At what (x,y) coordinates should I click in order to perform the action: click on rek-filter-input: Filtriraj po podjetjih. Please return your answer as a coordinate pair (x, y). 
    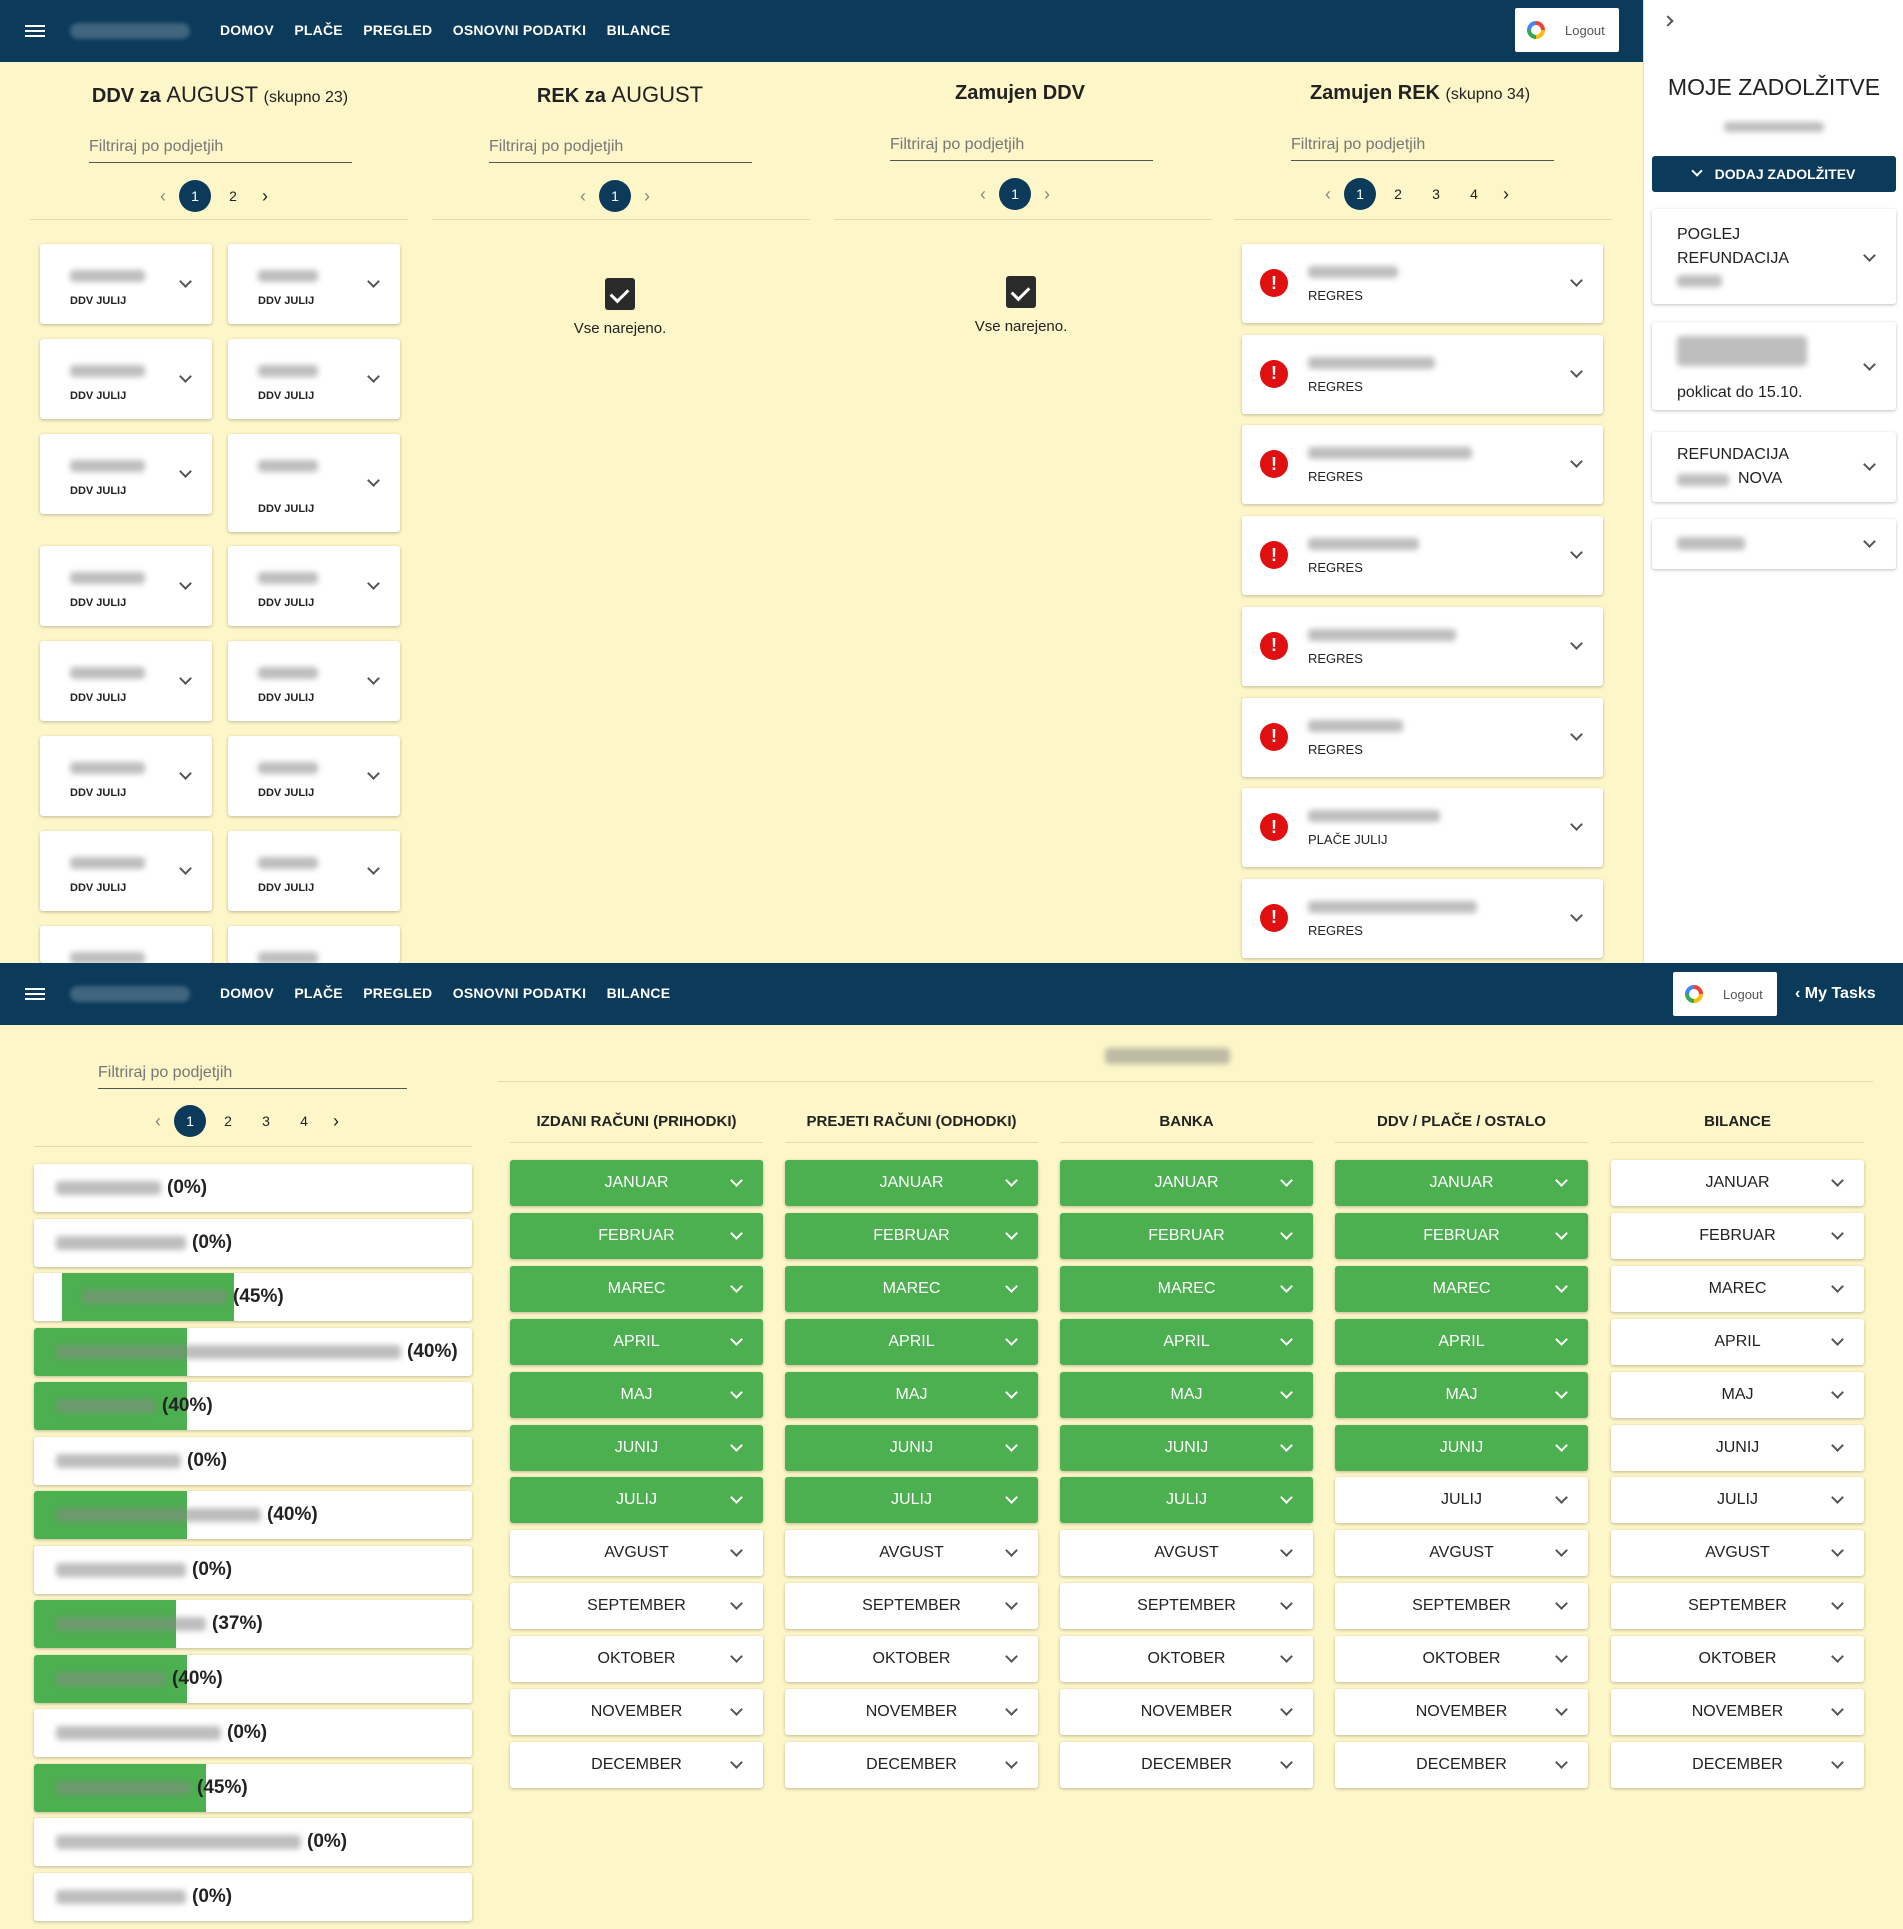
    Looking at the image, I should click on (620, 150).